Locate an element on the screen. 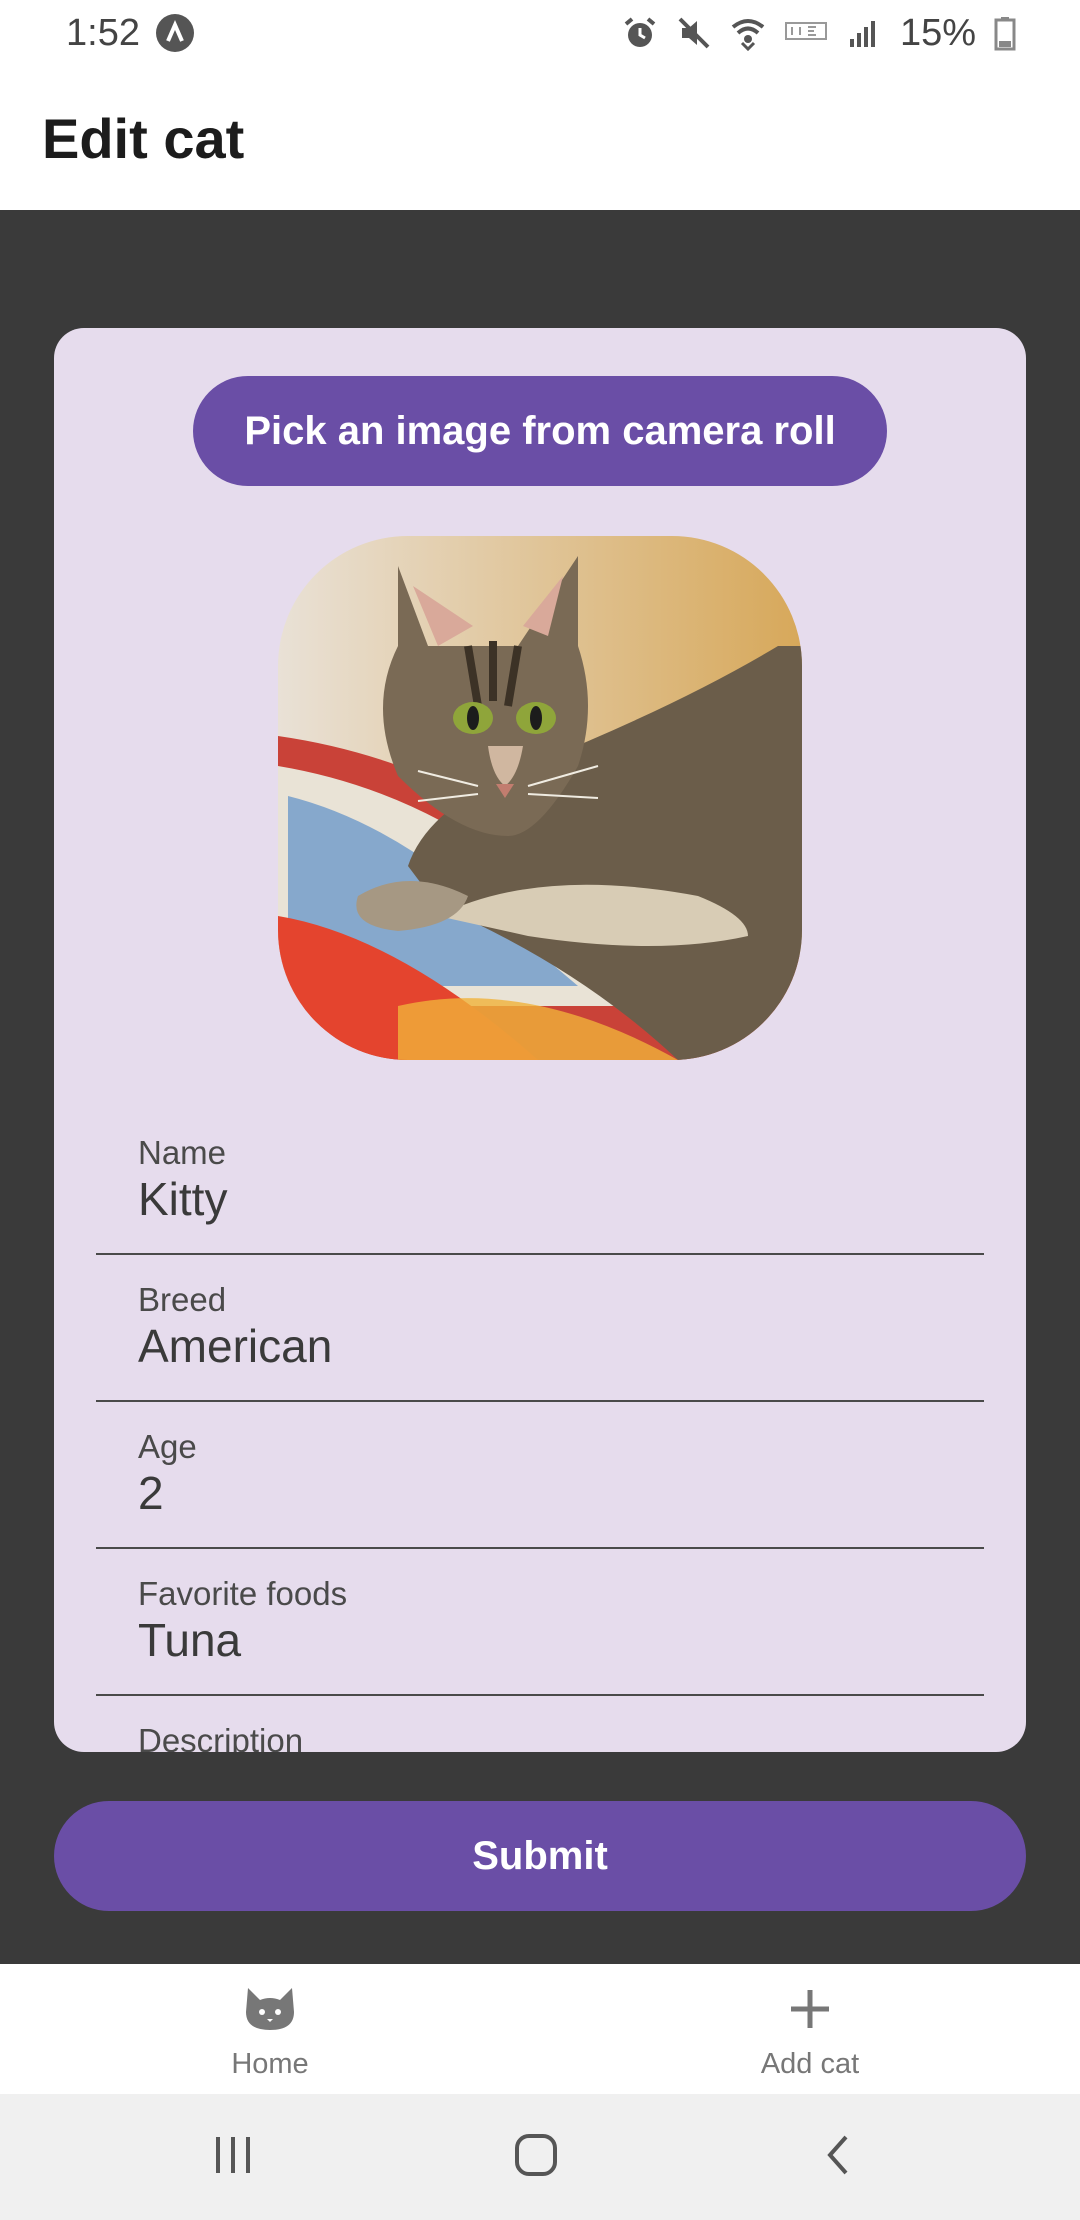  description-label: Description is located at coordinates (221, 1737).